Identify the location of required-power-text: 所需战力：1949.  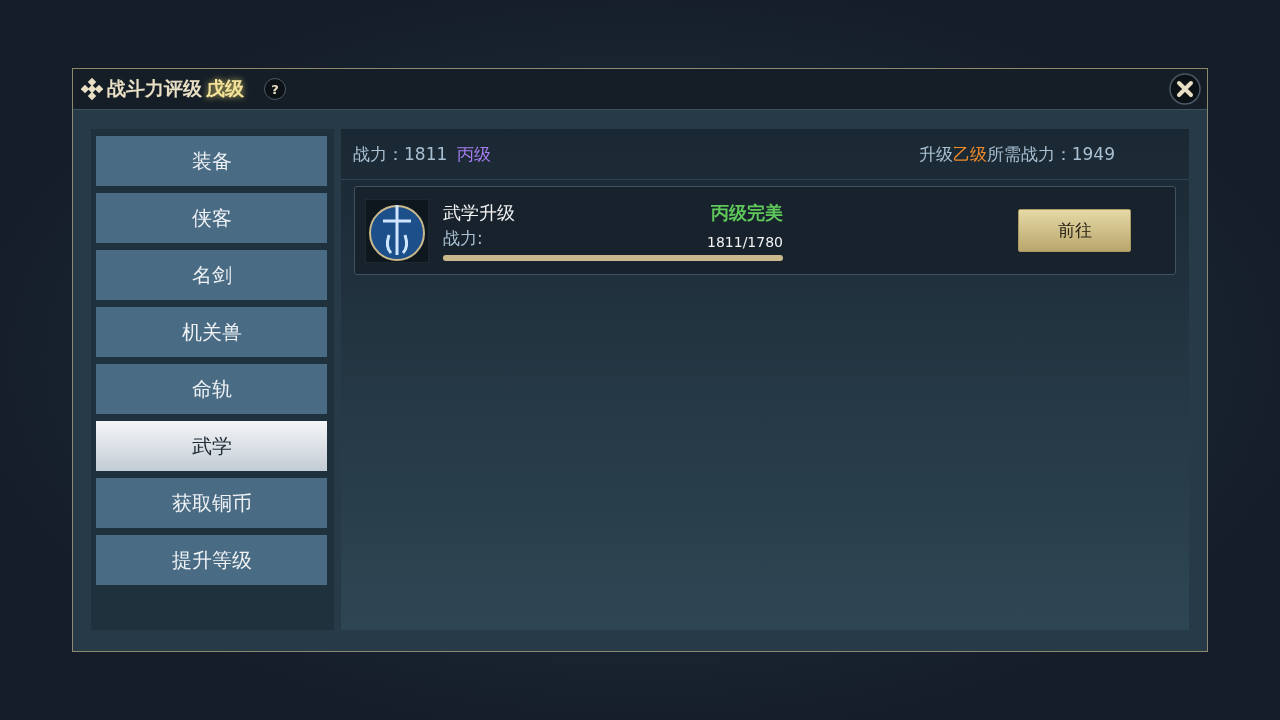
(1050, 154).